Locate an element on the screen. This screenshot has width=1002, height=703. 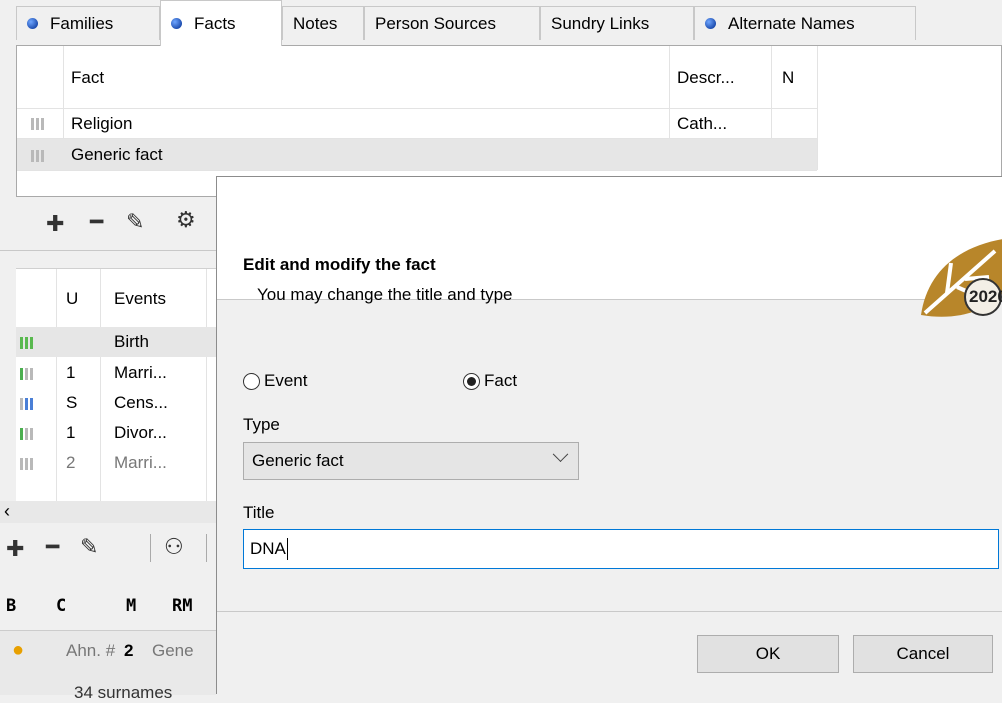
person-icon: ● is located at coordinates (18, 650).